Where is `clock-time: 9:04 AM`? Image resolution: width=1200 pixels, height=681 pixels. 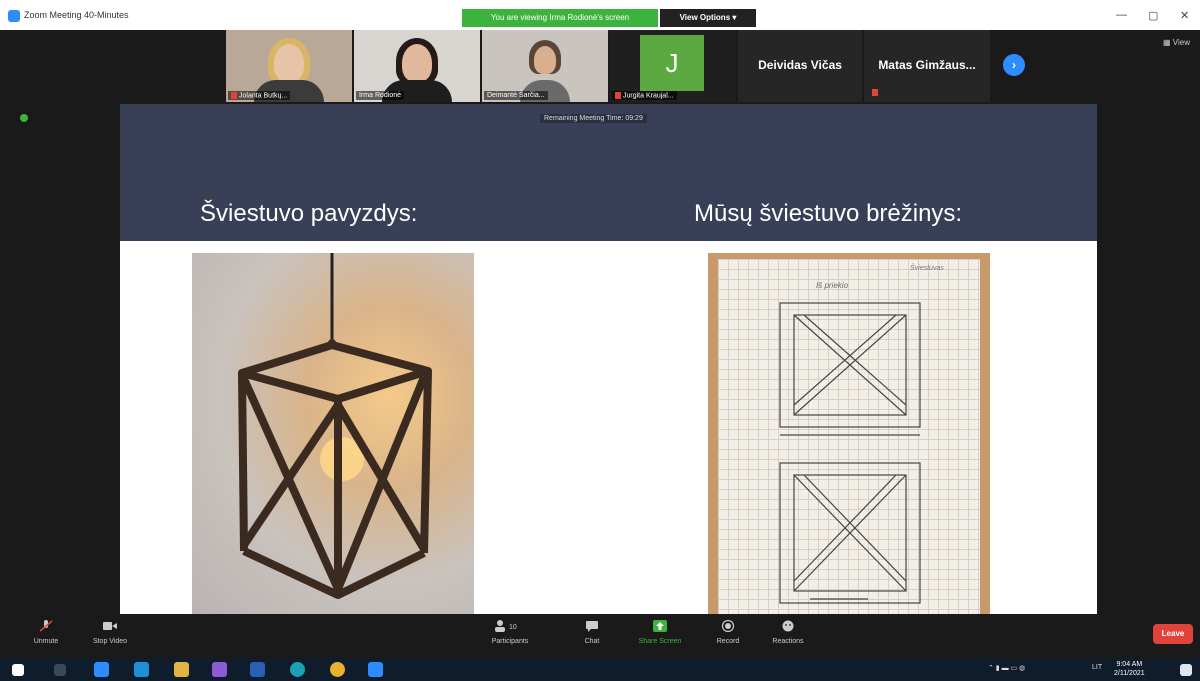 clock-time: 9:04 AM is located at coordinates (1129, 664).